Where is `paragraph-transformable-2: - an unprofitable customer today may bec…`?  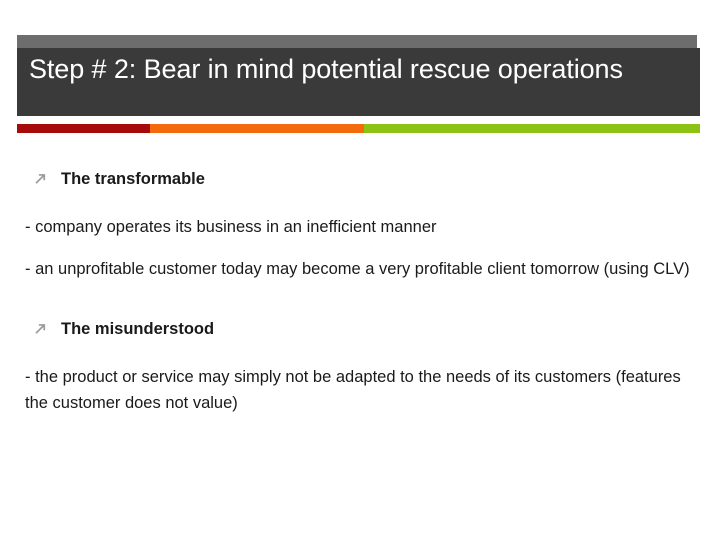 paragraph-transformable-2: - an unprofitable customer today may bec… is located at coordinates (357, 269).